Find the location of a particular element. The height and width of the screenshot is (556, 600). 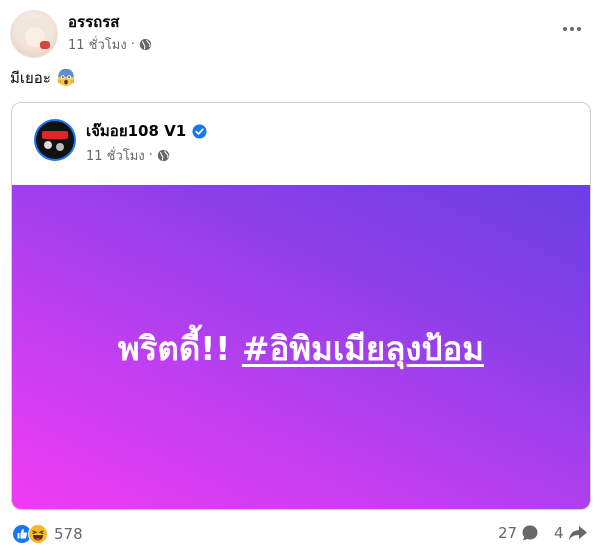

share-icon is located at coordinates (578, 533).